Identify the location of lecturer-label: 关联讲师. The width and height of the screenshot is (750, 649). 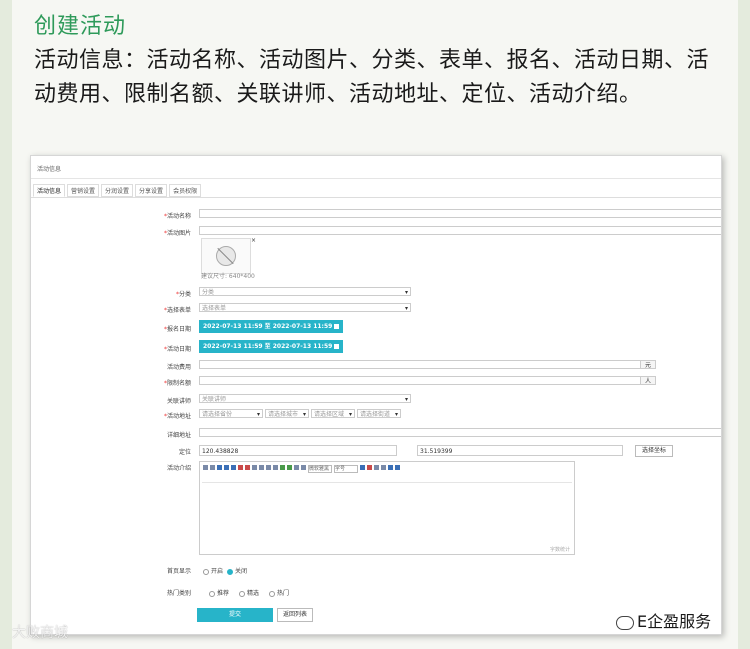
(178, 401).